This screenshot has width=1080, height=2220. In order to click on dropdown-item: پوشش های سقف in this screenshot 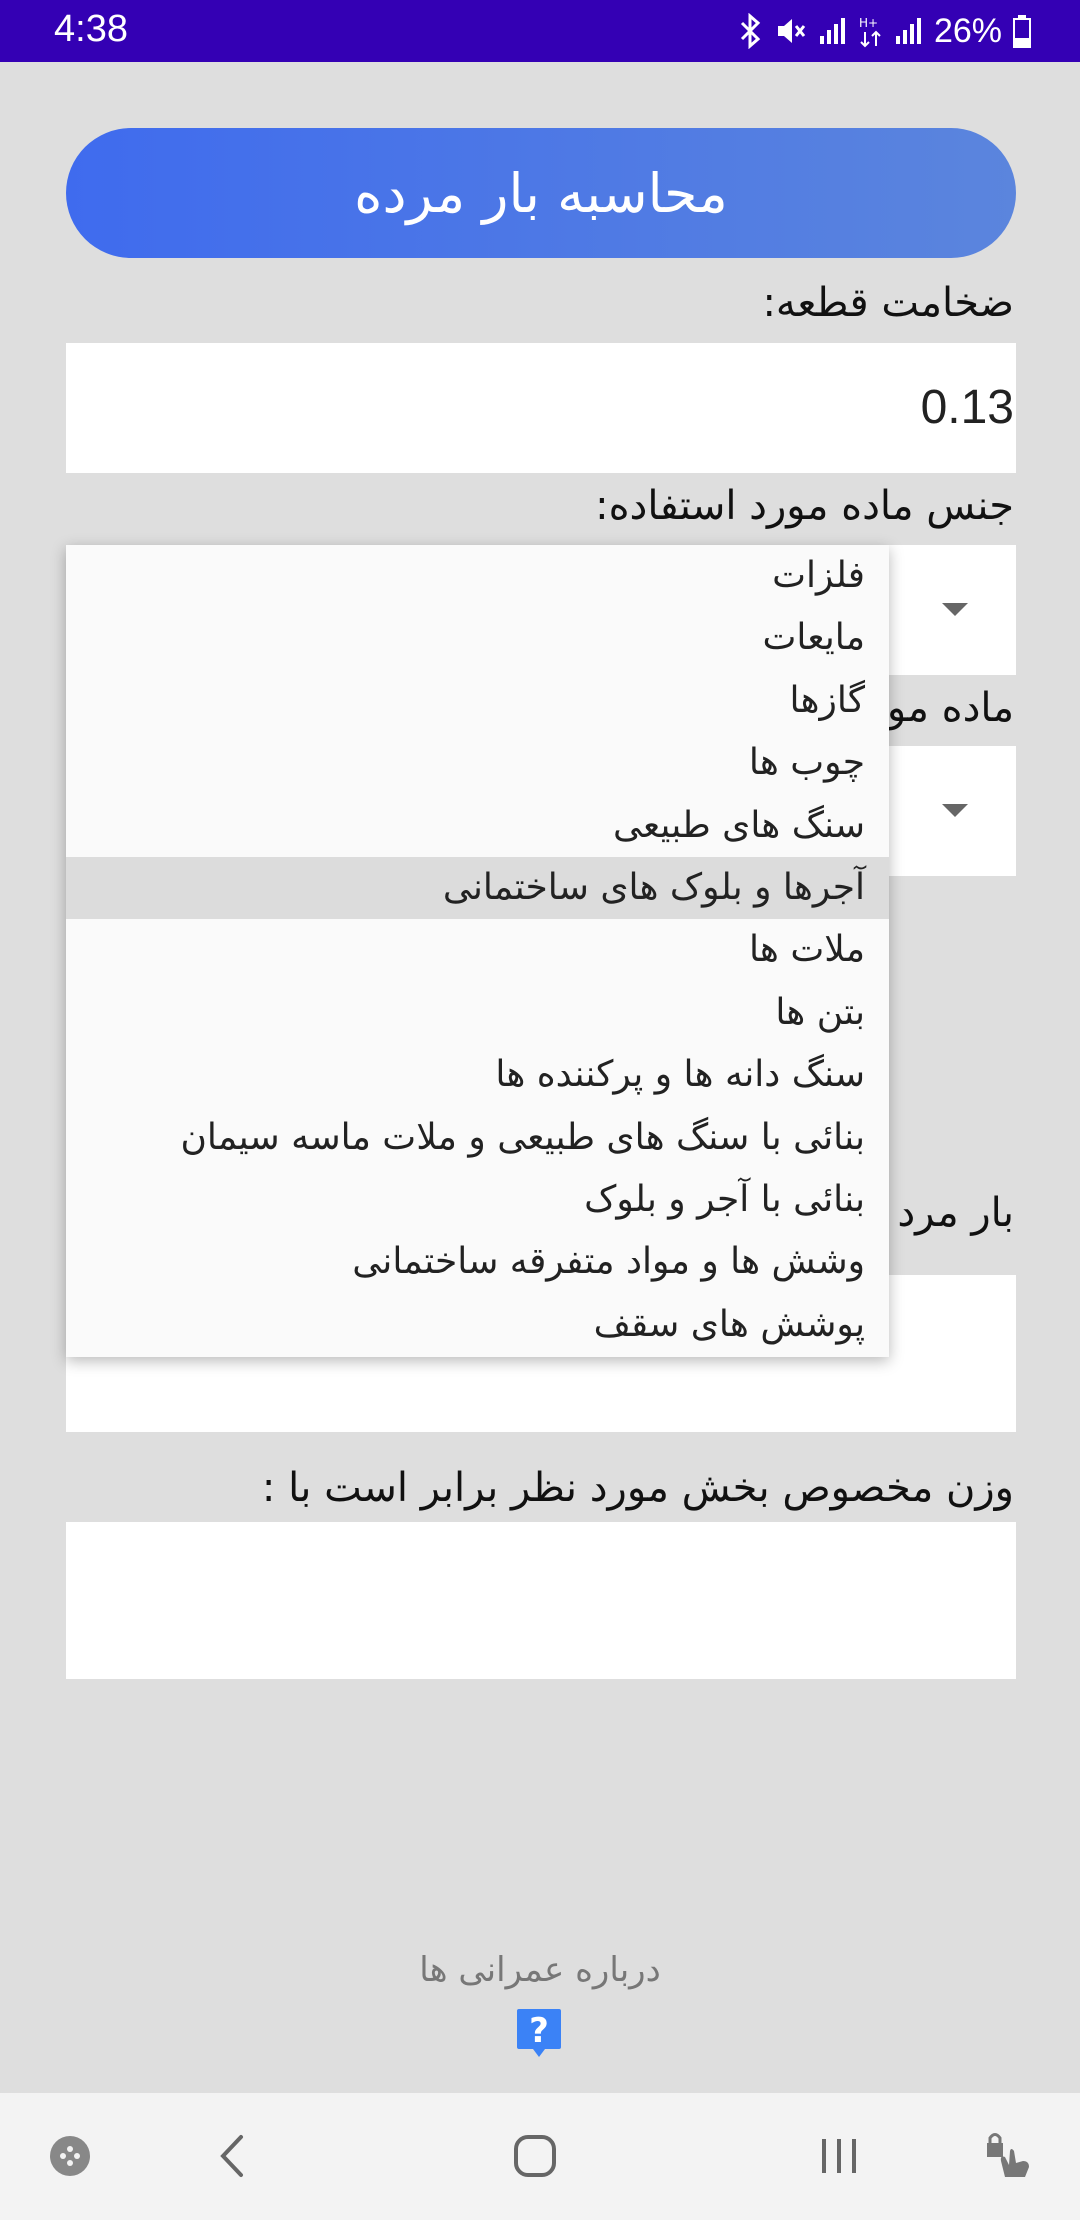, I will do `click(477, 1325)`.